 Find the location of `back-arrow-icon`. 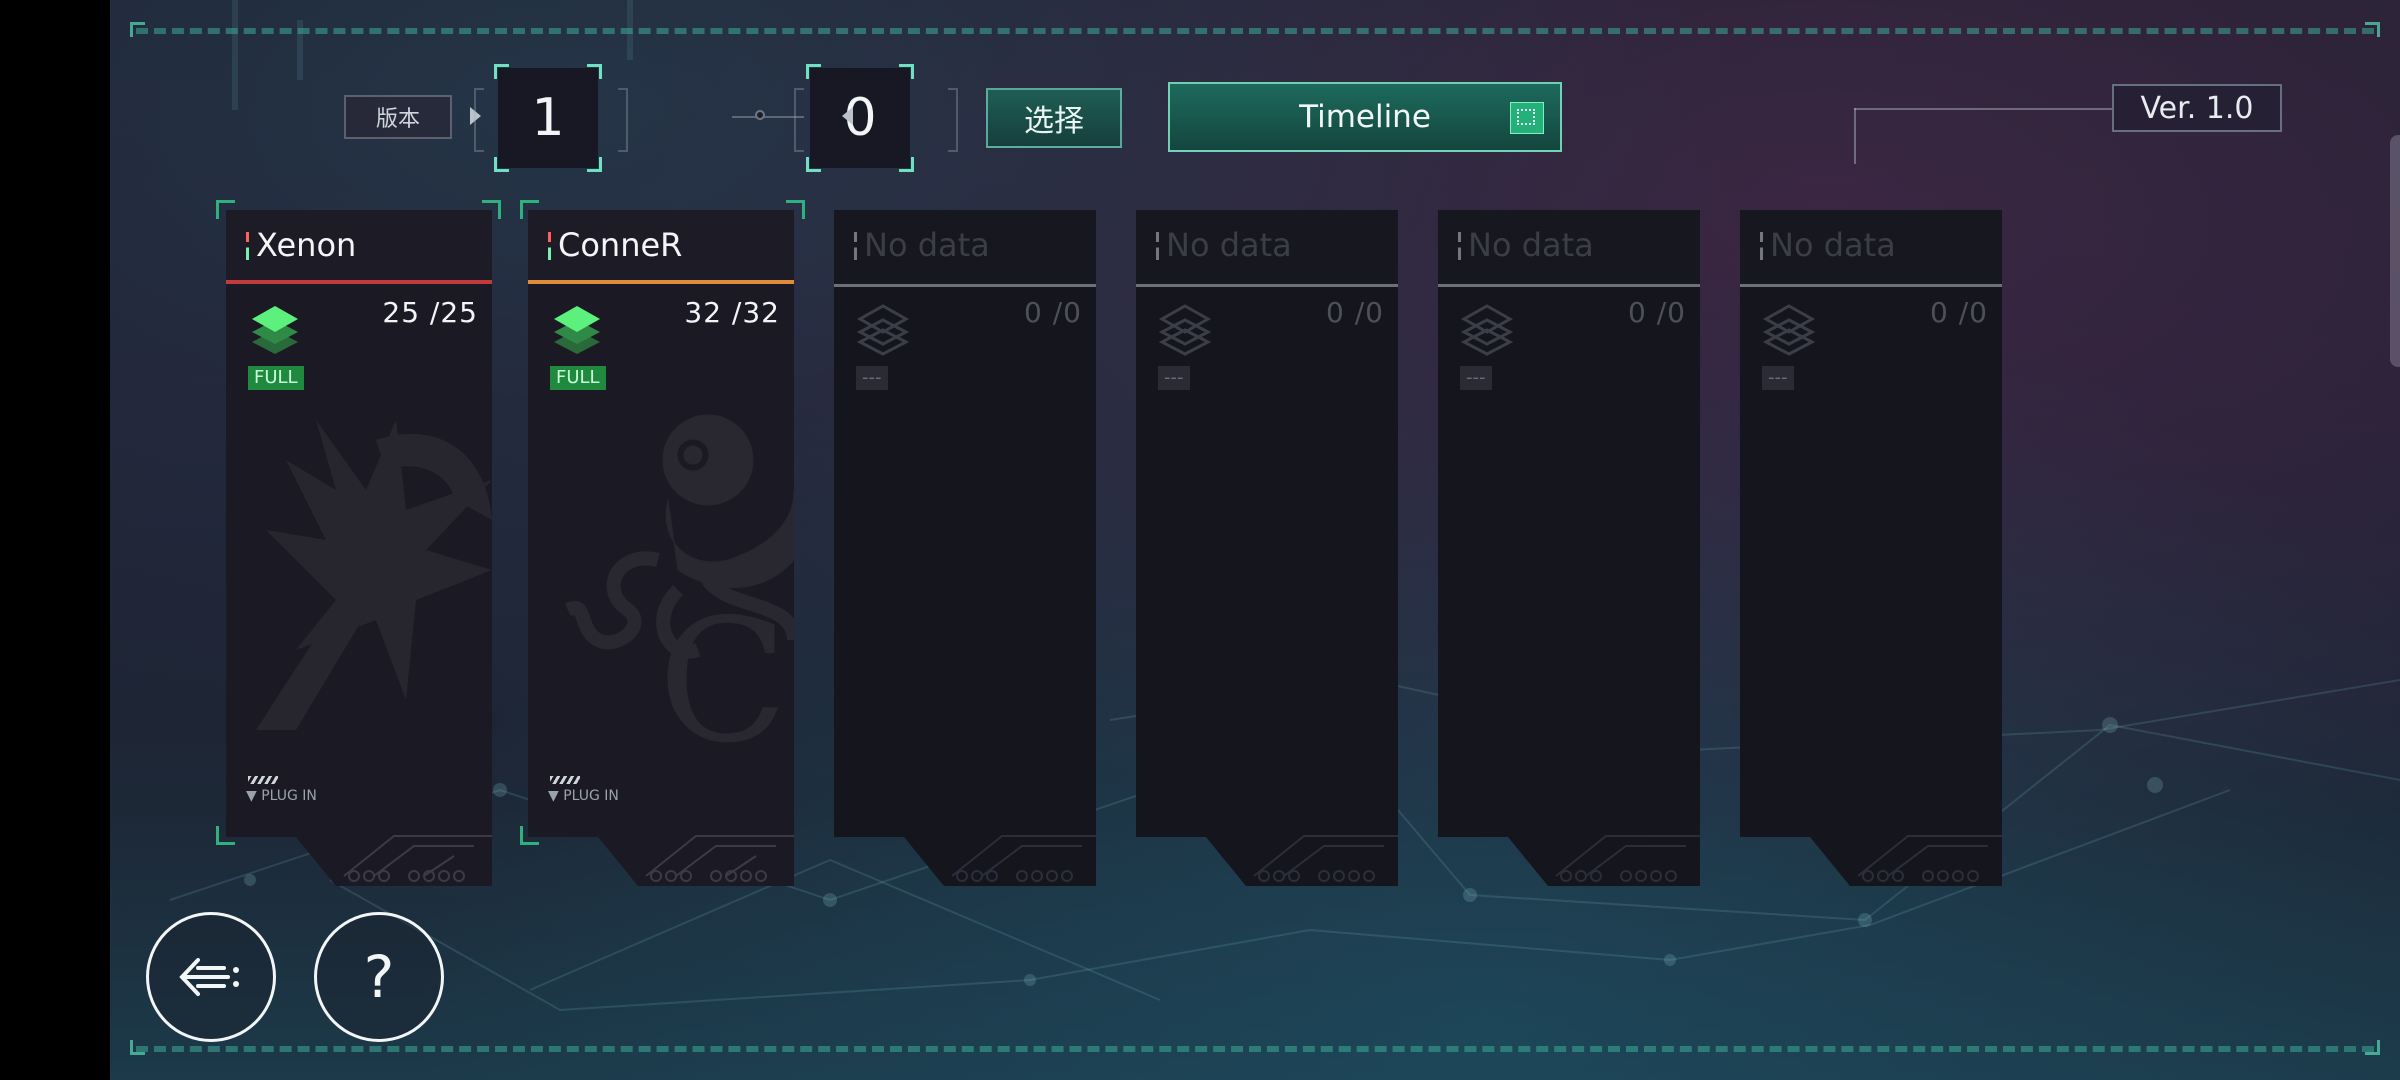

back-arrow-icon is located at coordinates (209, 977).